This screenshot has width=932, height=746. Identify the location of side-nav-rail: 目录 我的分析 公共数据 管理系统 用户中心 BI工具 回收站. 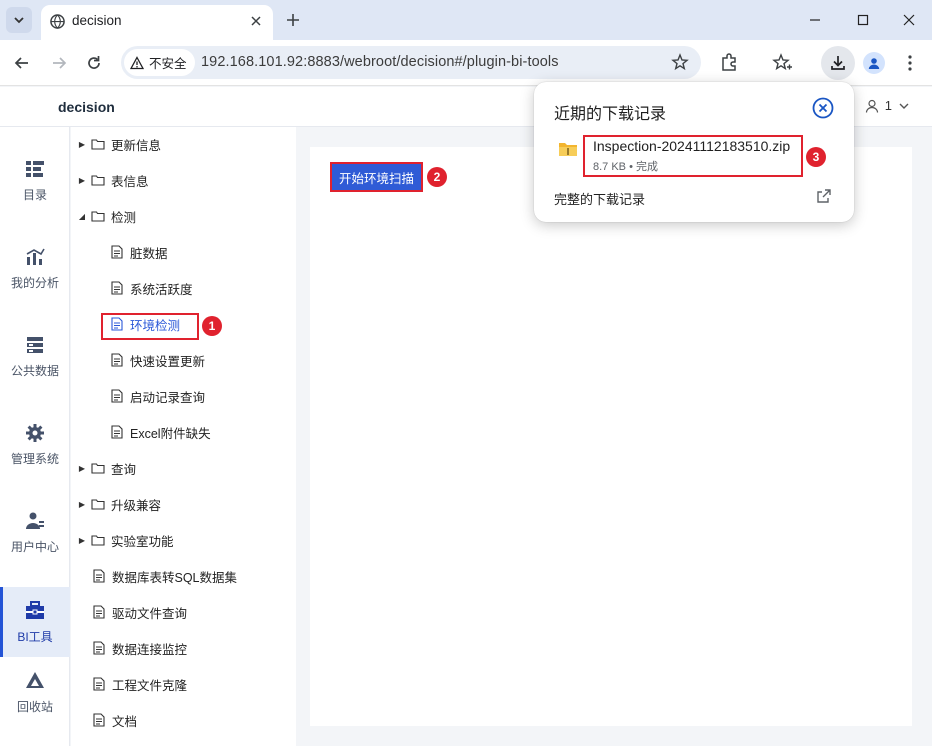
(35, 436).